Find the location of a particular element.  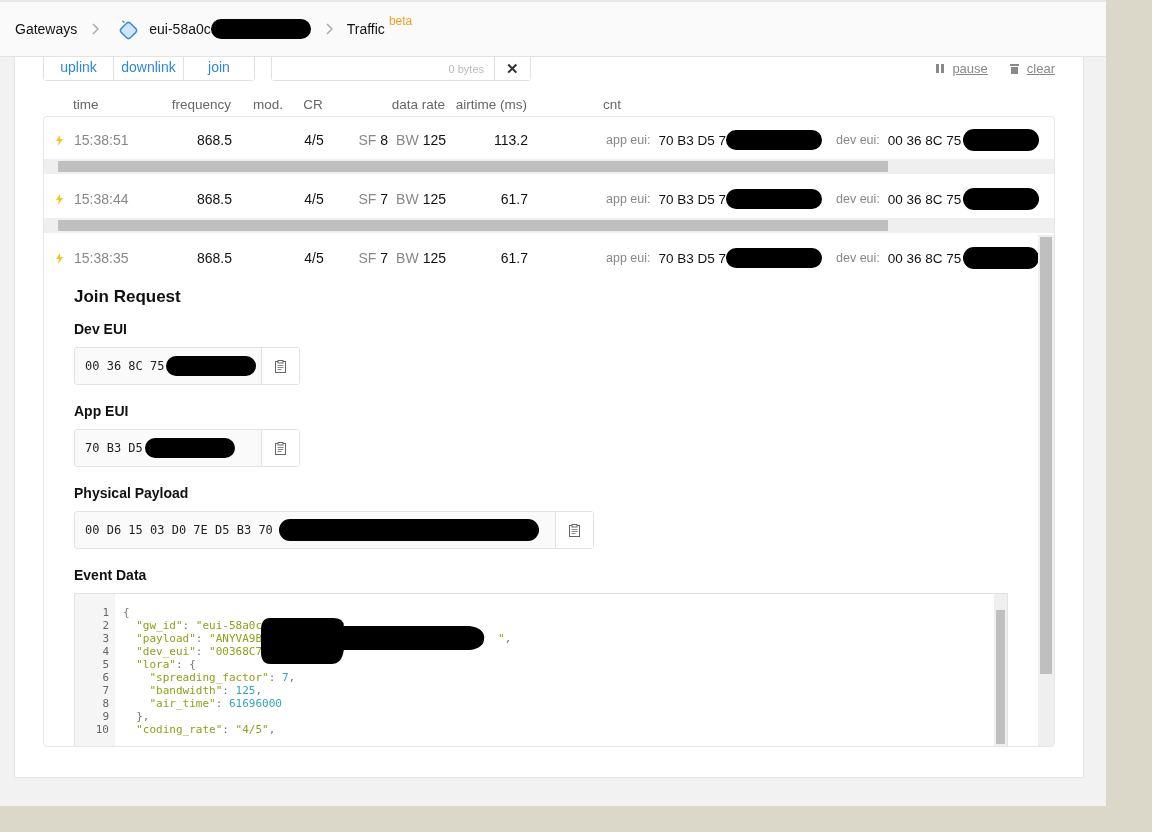

code-key: "air_time" is located at coordinates (169, 703).